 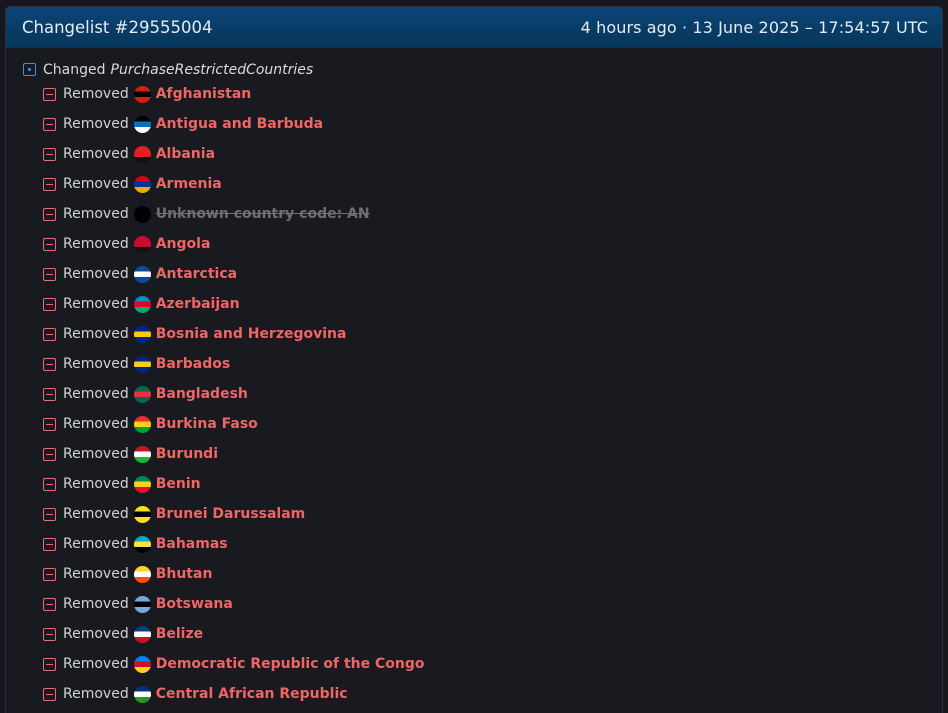 What do you see at coordinates (492, 484) in the screenshot?
I see `list-item: Removed Benin` at bounding box center [492, 484].